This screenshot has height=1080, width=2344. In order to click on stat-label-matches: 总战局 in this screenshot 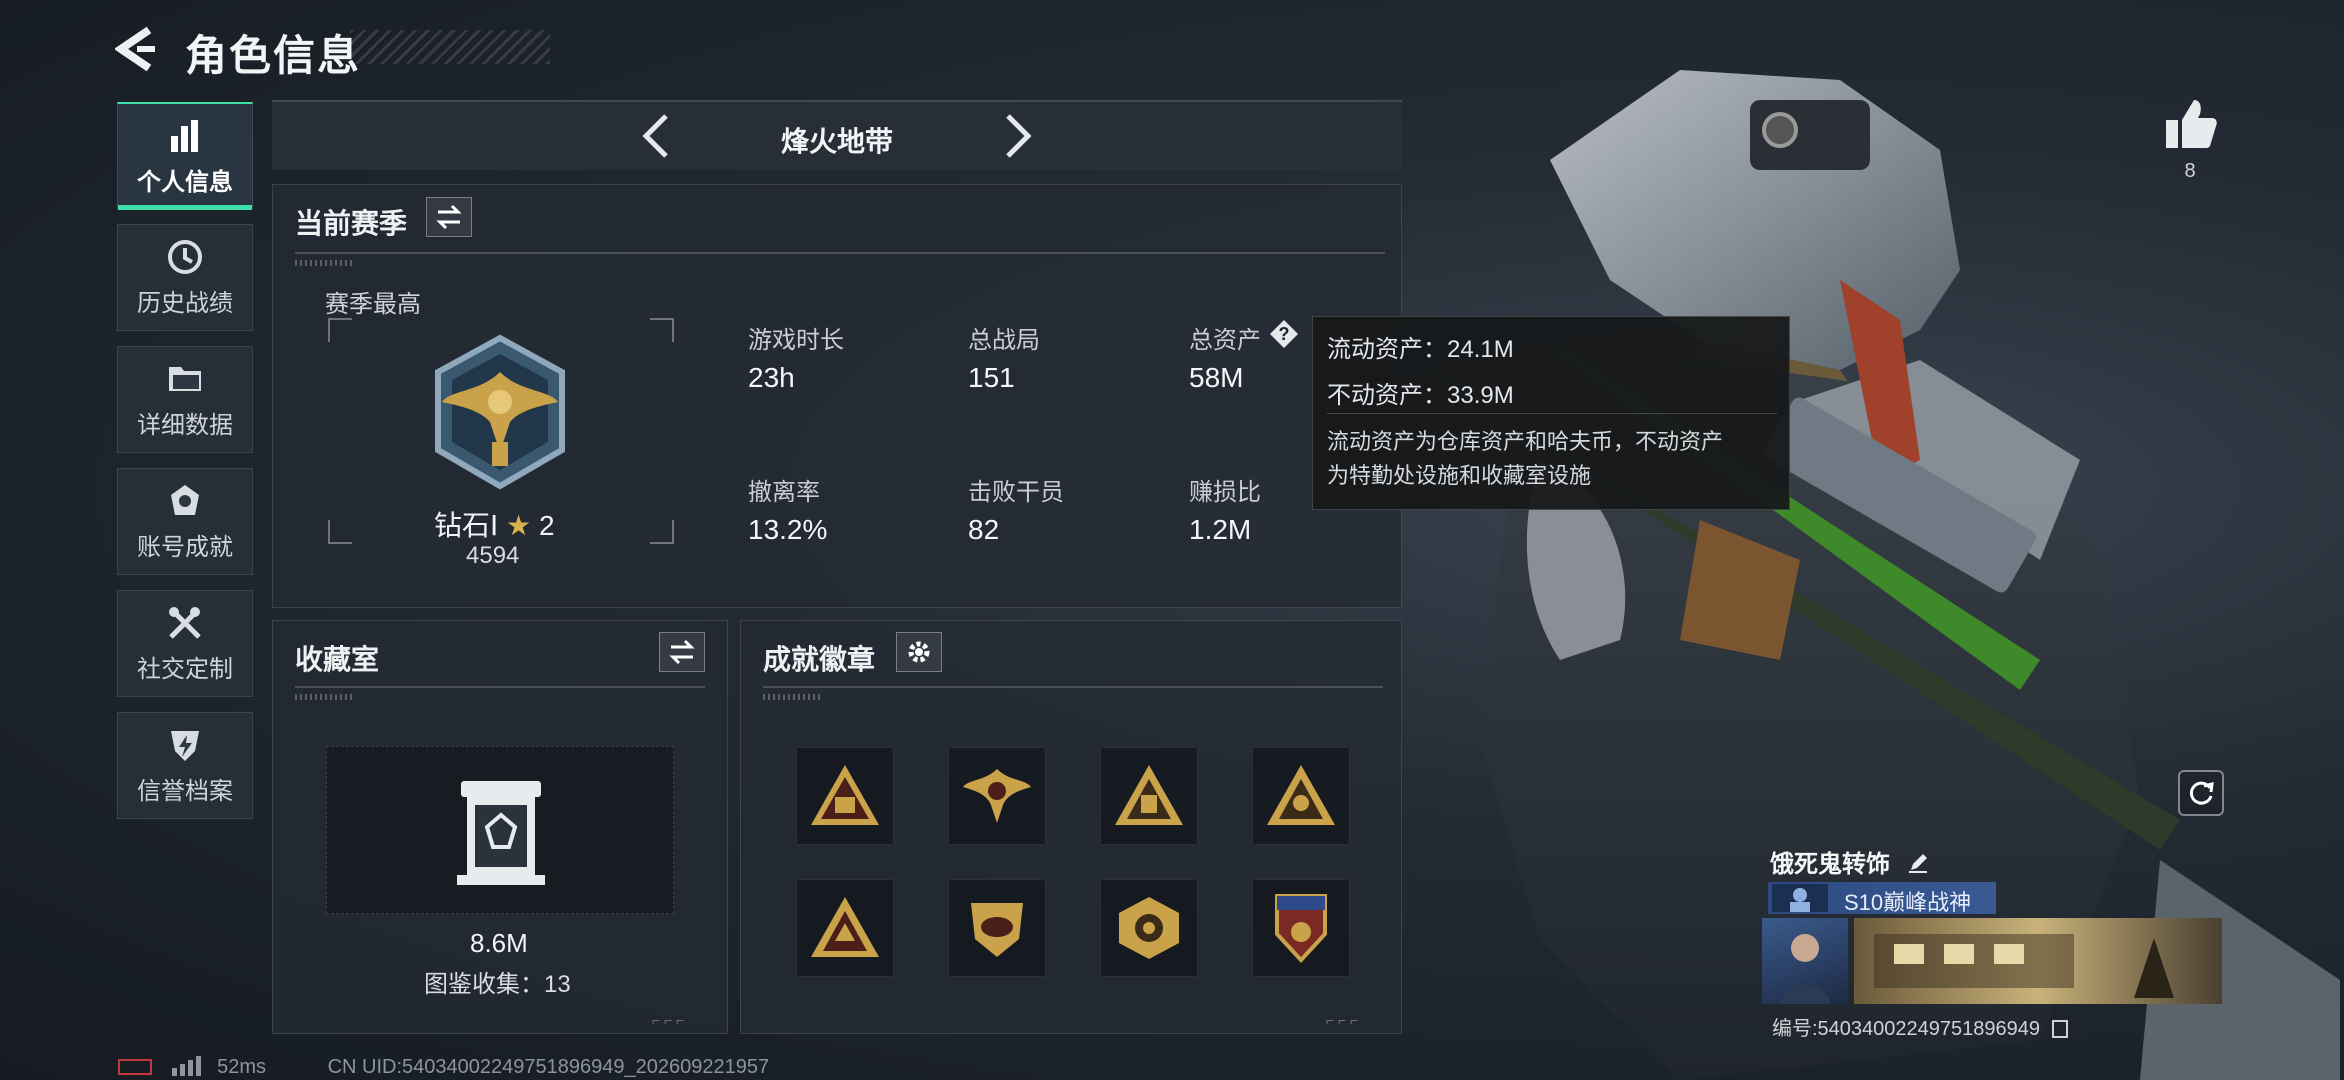, I will do `click(1004, 340)`.